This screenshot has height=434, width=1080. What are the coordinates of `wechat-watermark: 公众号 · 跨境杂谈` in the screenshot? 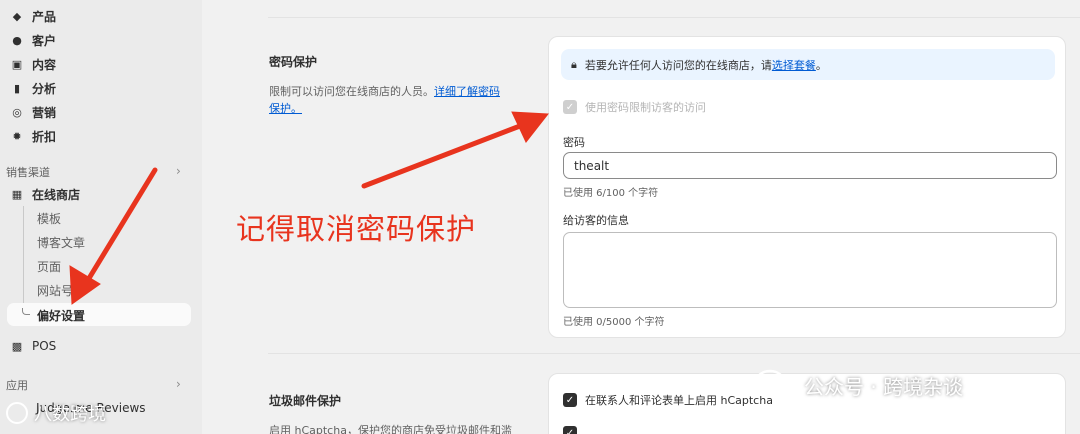 It's located at (858, 385).